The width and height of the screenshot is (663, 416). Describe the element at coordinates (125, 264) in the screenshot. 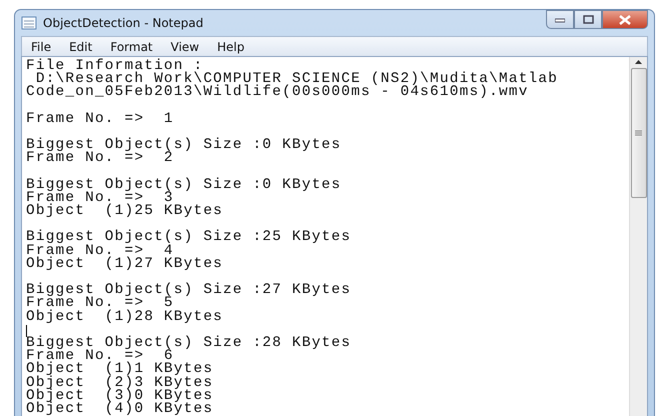

I see `text-line: Object (1)27 KBytes` at that location.